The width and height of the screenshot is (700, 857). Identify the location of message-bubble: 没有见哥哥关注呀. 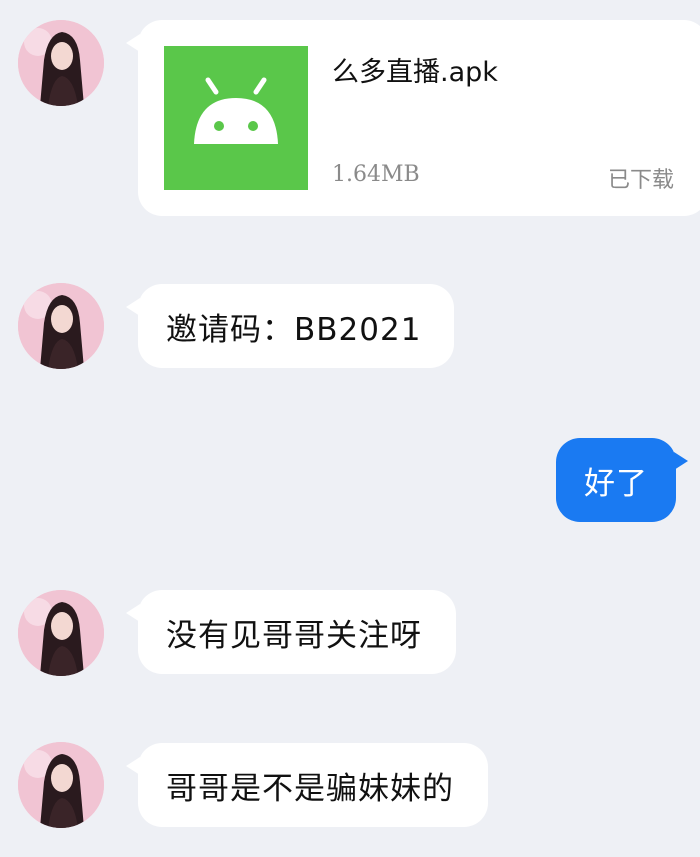
(291, 632).